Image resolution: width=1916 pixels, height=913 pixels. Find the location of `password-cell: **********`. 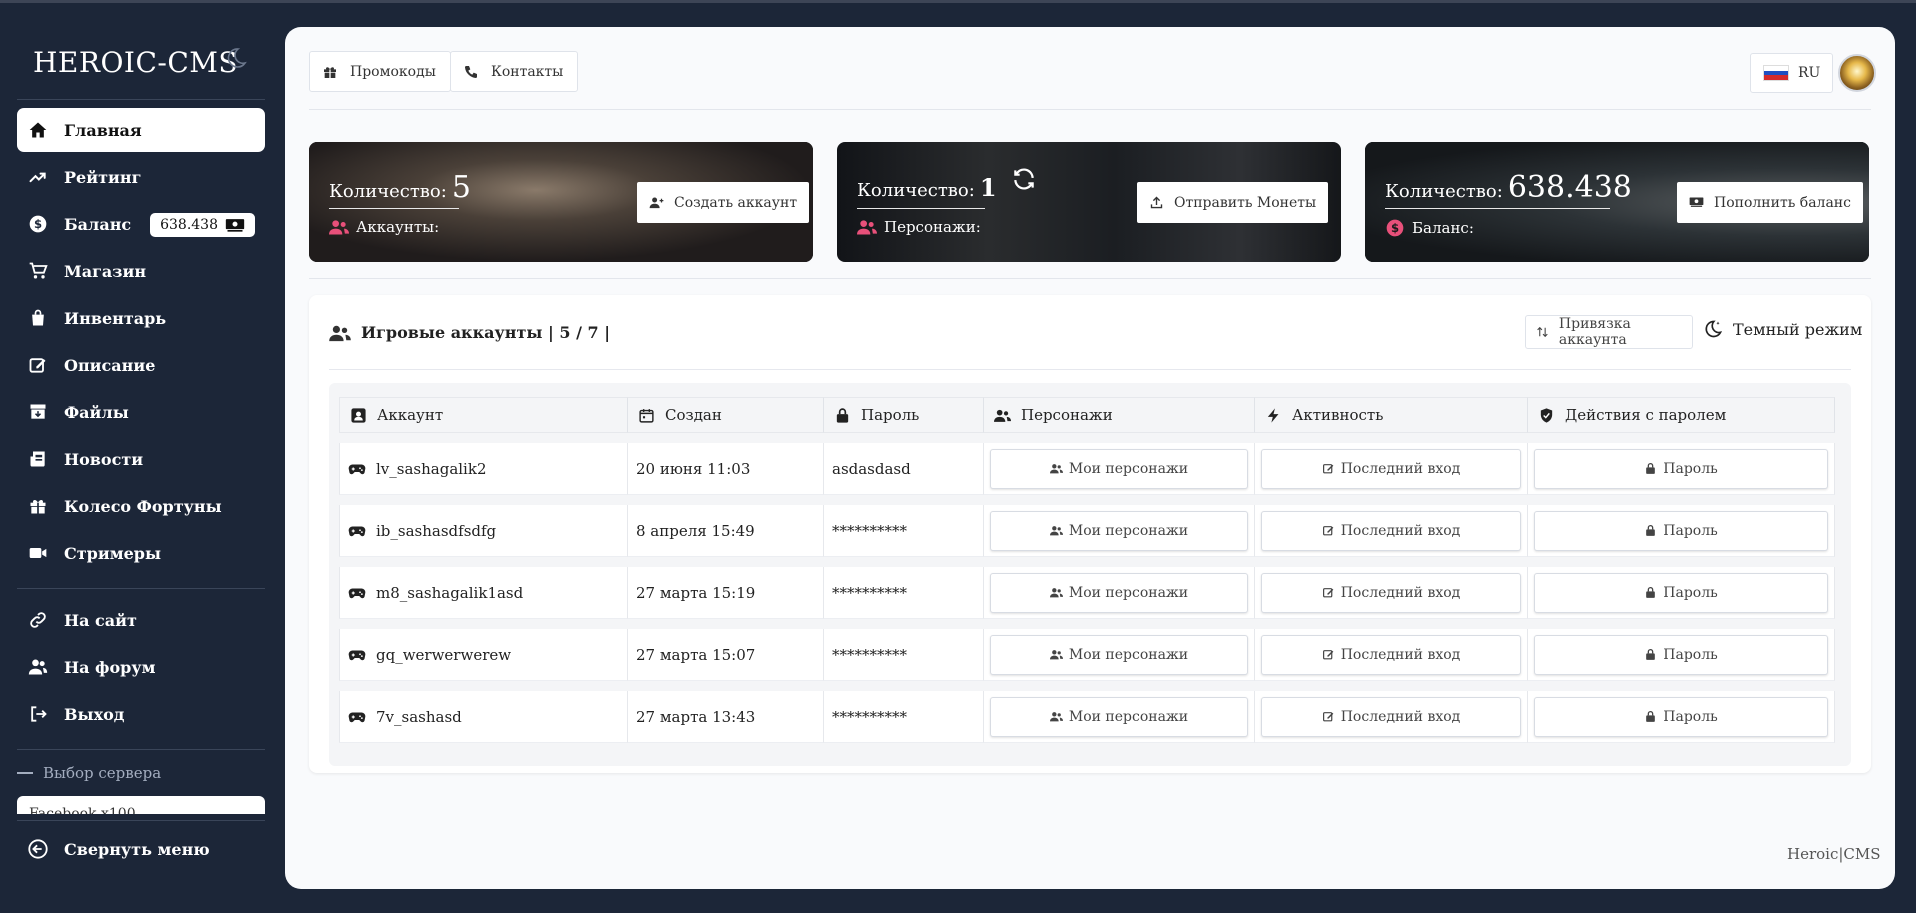

password-cell: ********** is located at coordinates (904, 717).